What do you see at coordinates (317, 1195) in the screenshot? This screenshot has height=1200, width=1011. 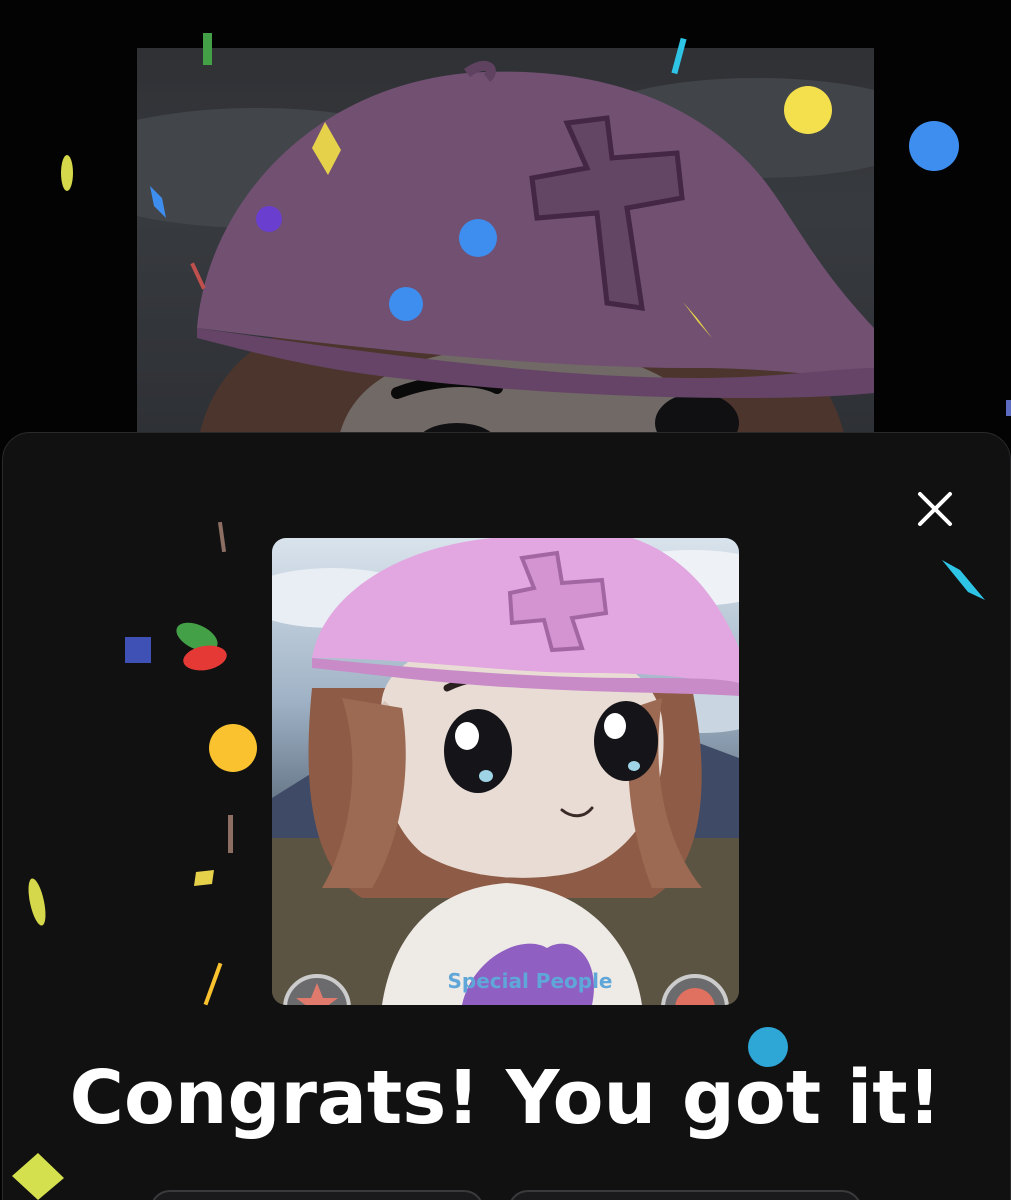 I see `secondary-action-button` at bounding box center [317, 1195].